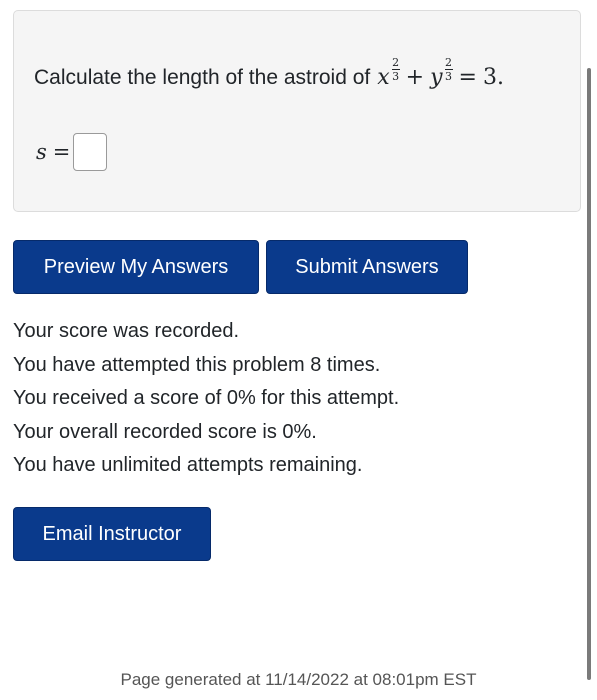  I want to click on answer-row: s =, so click(72, 152).